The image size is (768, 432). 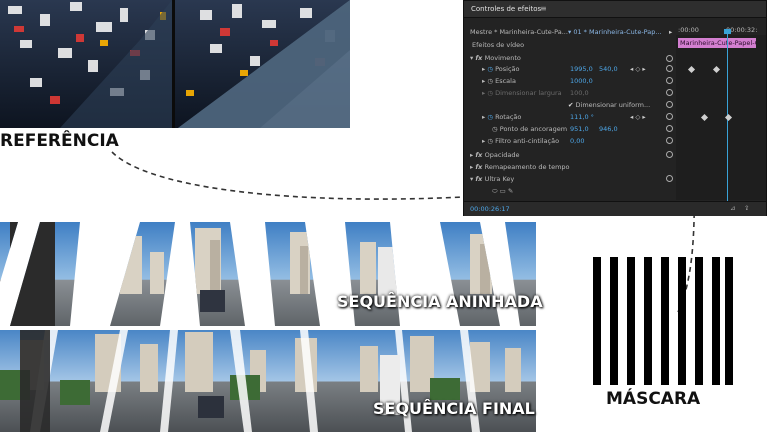 What do you see at coordinates (746, 208) in the screenshot?
I see `export-icon: ⇪` at bounding box center [746, 208].